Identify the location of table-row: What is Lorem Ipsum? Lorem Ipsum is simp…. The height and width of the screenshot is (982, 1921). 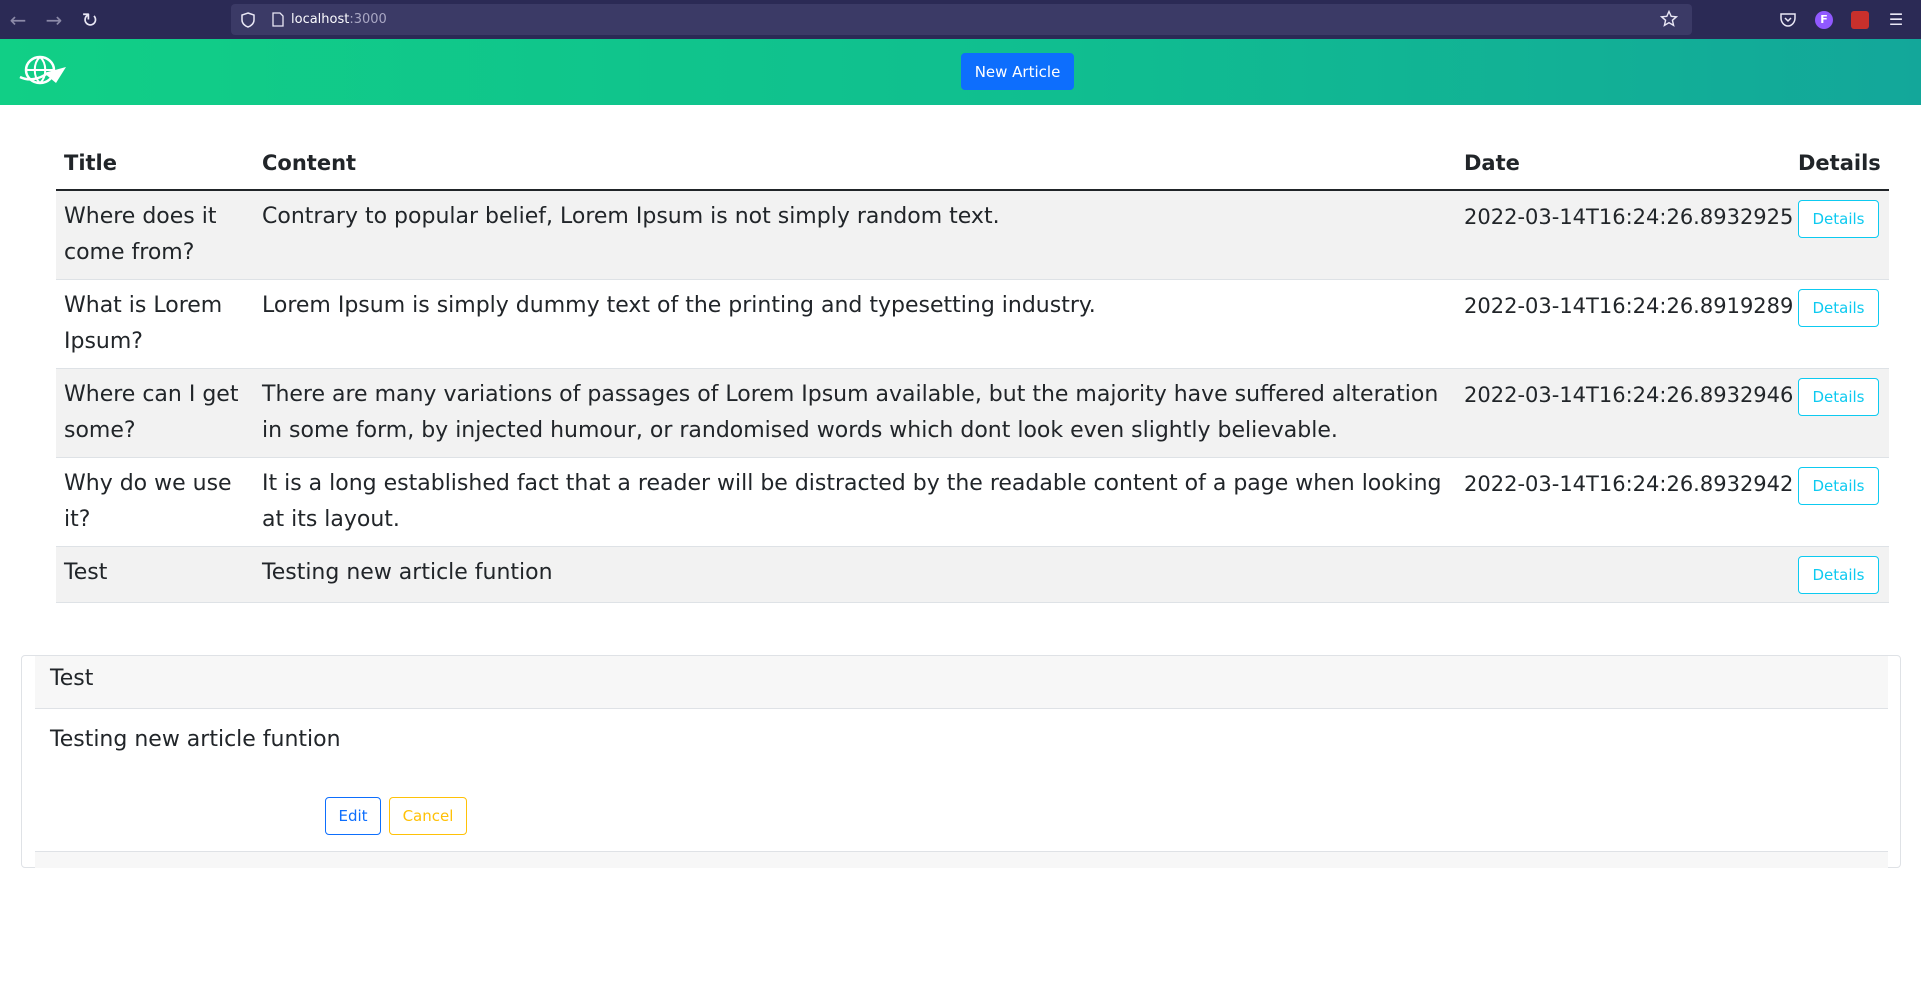
(972, 324).